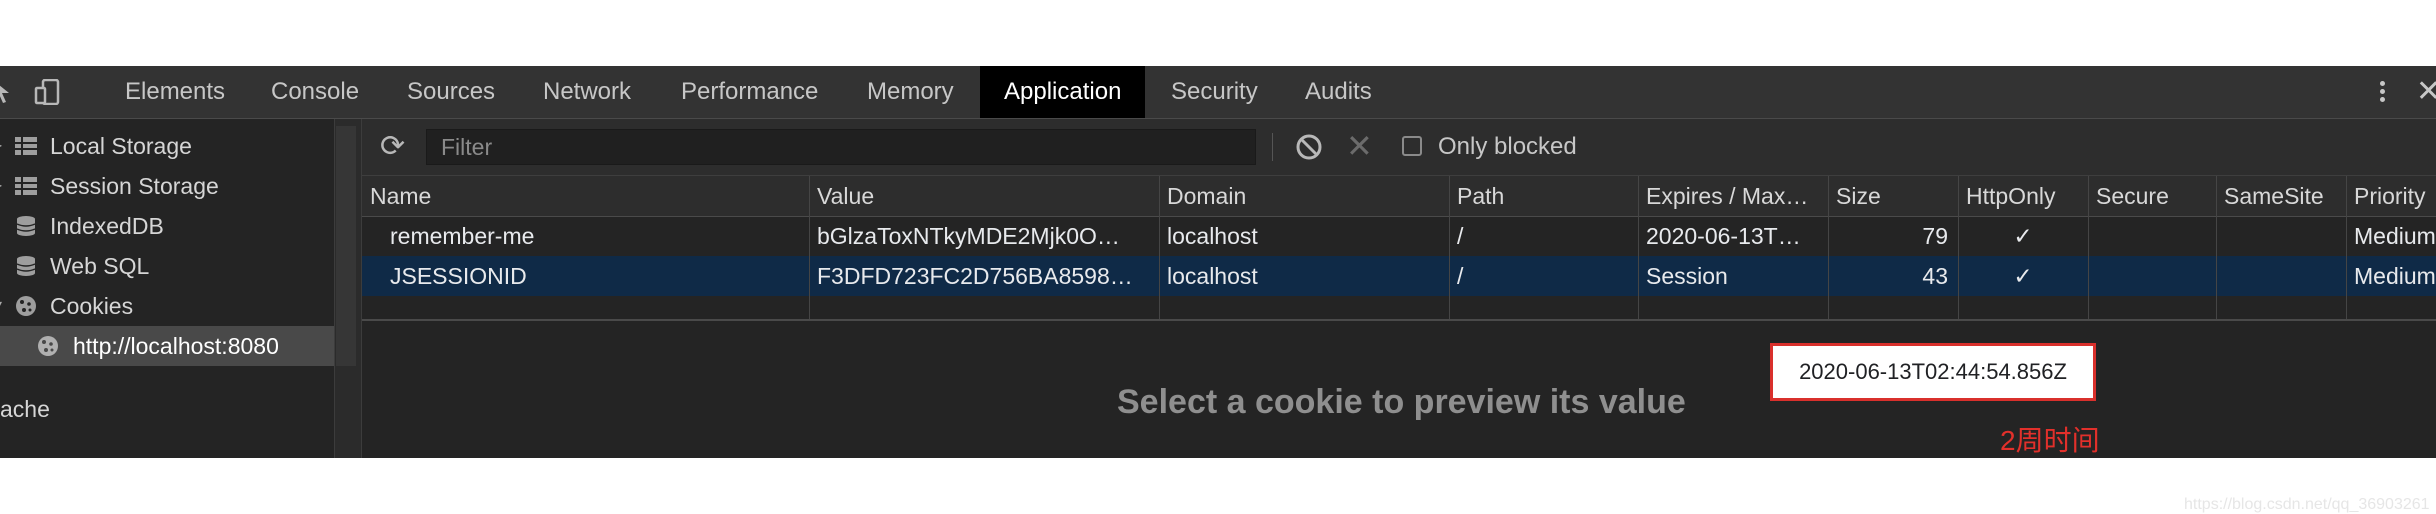 This screenshot has width=2436, height=514. Describe the element at coordinates (175, 92) in the screenshot. I see `tab-elements: Elements` at that location.